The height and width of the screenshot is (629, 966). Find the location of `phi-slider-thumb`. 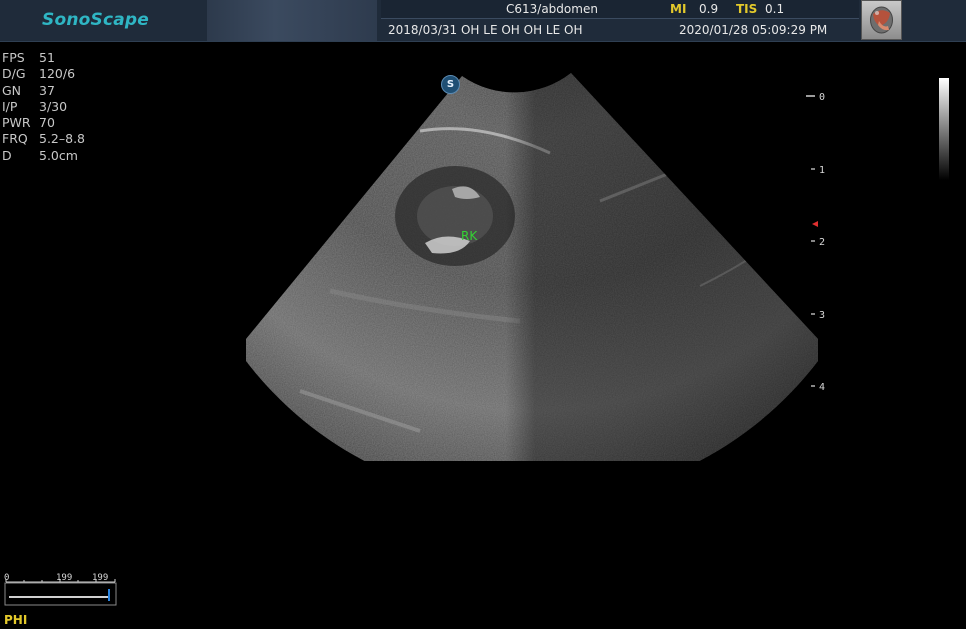

phi-slider-thumb is located at coordinates (109, 595).